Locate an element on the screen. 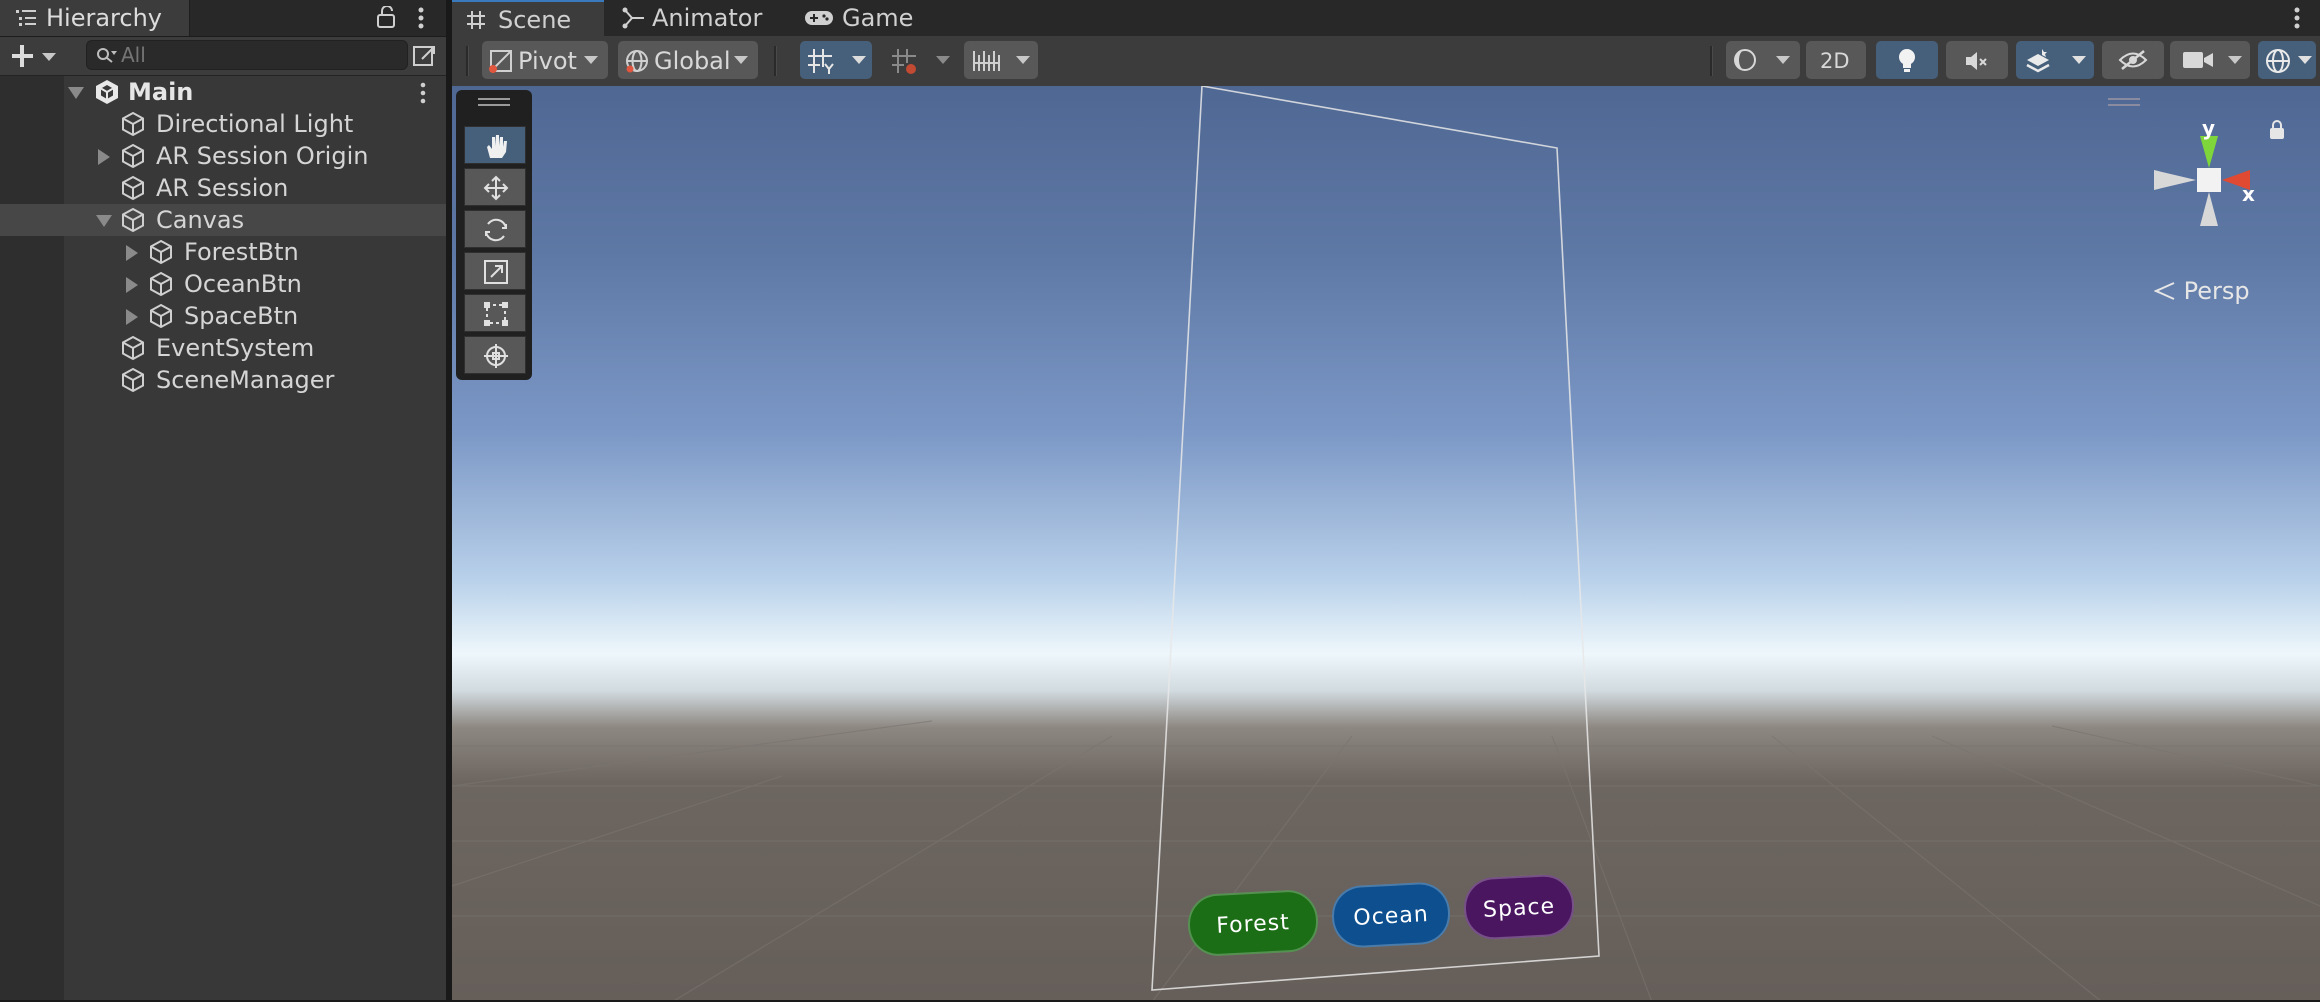 This screenshot has width=2320, height=1002. search-input is located at coordinates (261, 55).